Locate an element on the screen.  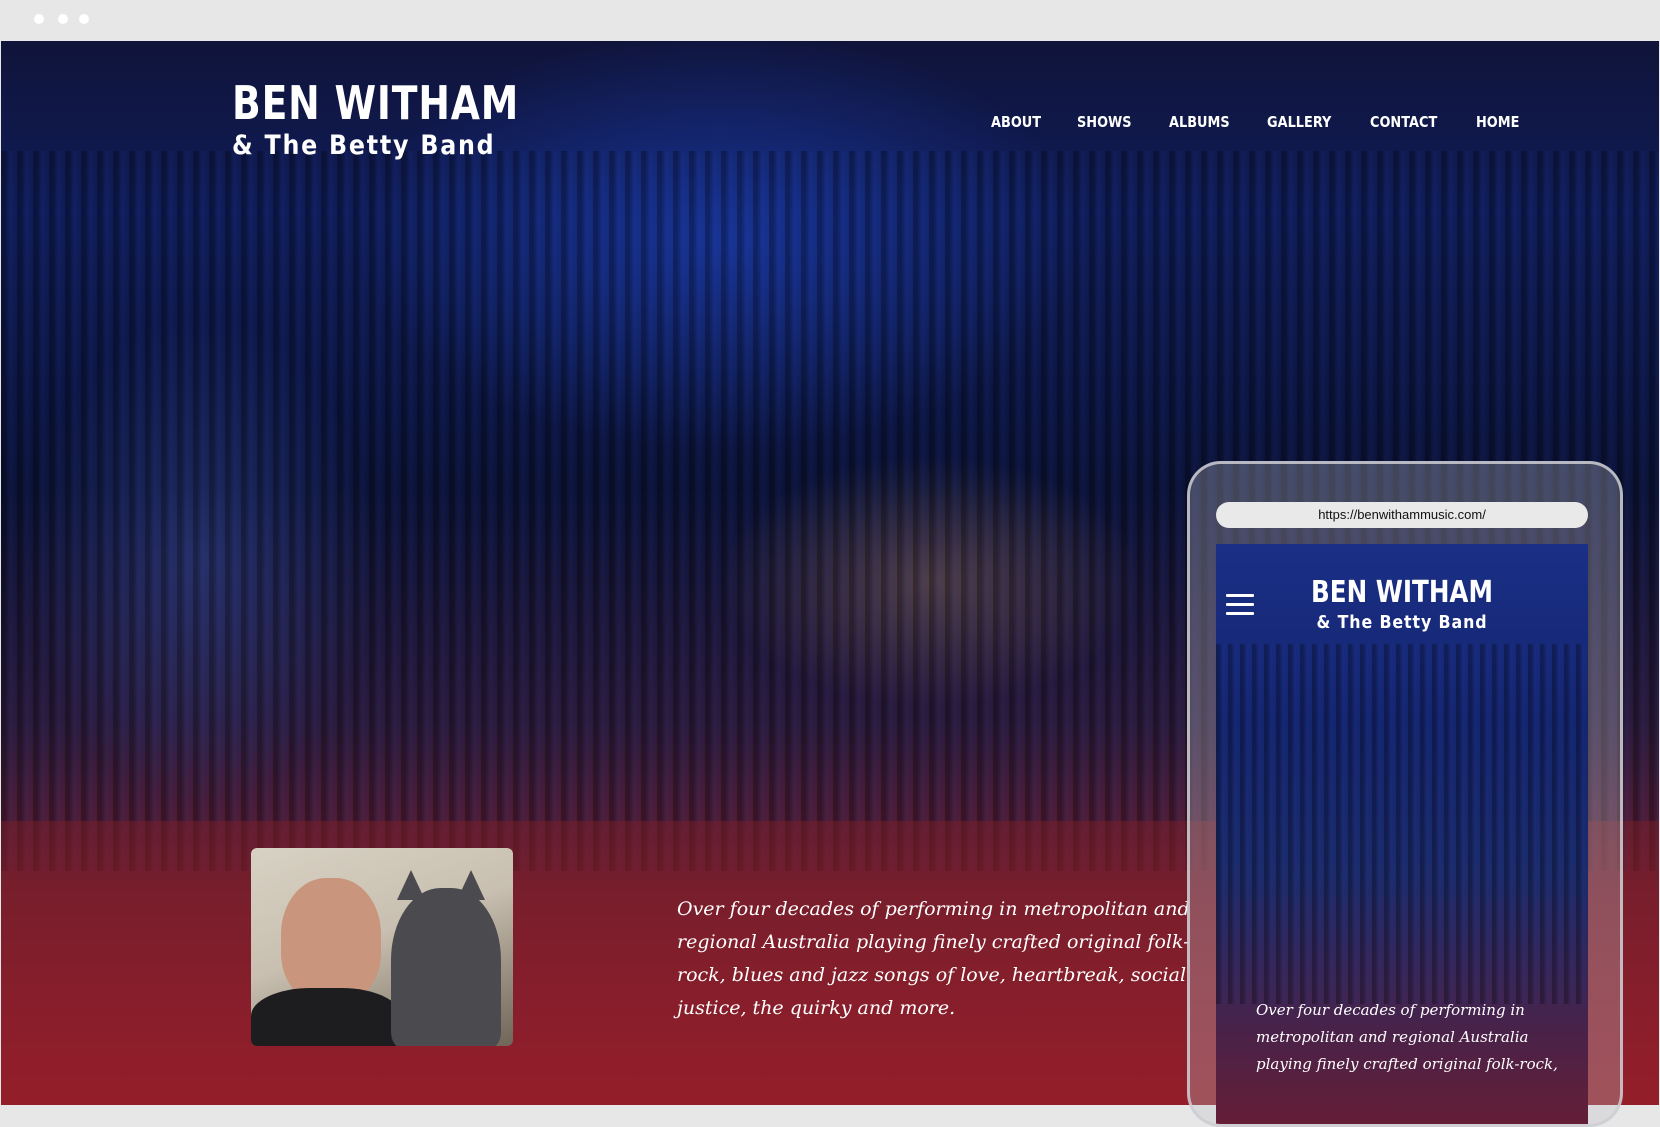
nav-shows: SHOWS is located at coordinates (1104, 122).